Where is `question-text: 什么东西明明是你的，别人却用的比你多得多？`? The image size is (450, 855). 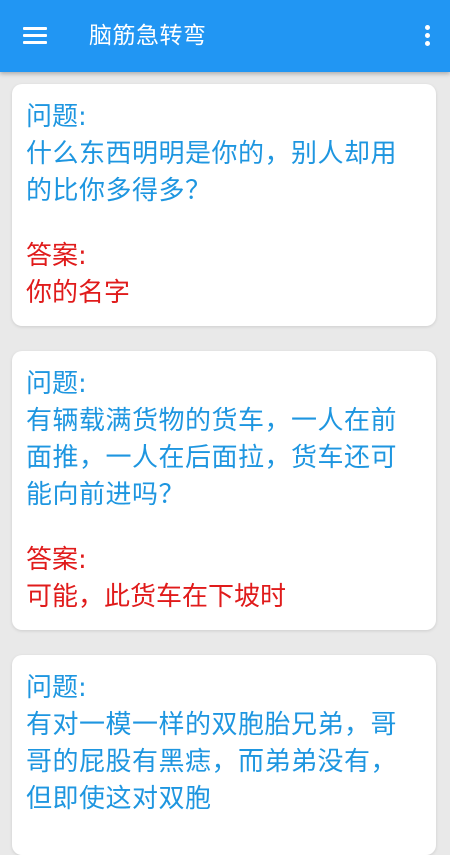
question-text: 什么东西明明是你的，别人却用的比你多得多？ is located at coordinates (212, 172).